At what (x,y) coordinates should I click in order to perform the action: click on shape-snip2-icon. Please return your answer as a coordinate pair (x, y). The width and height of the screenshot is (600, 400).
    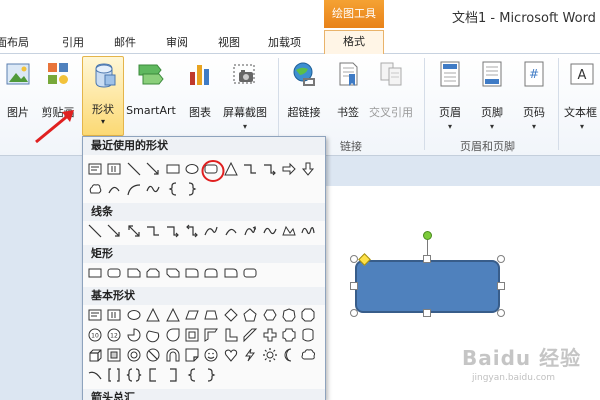
    Looking at the image, I should click on (153, 273).